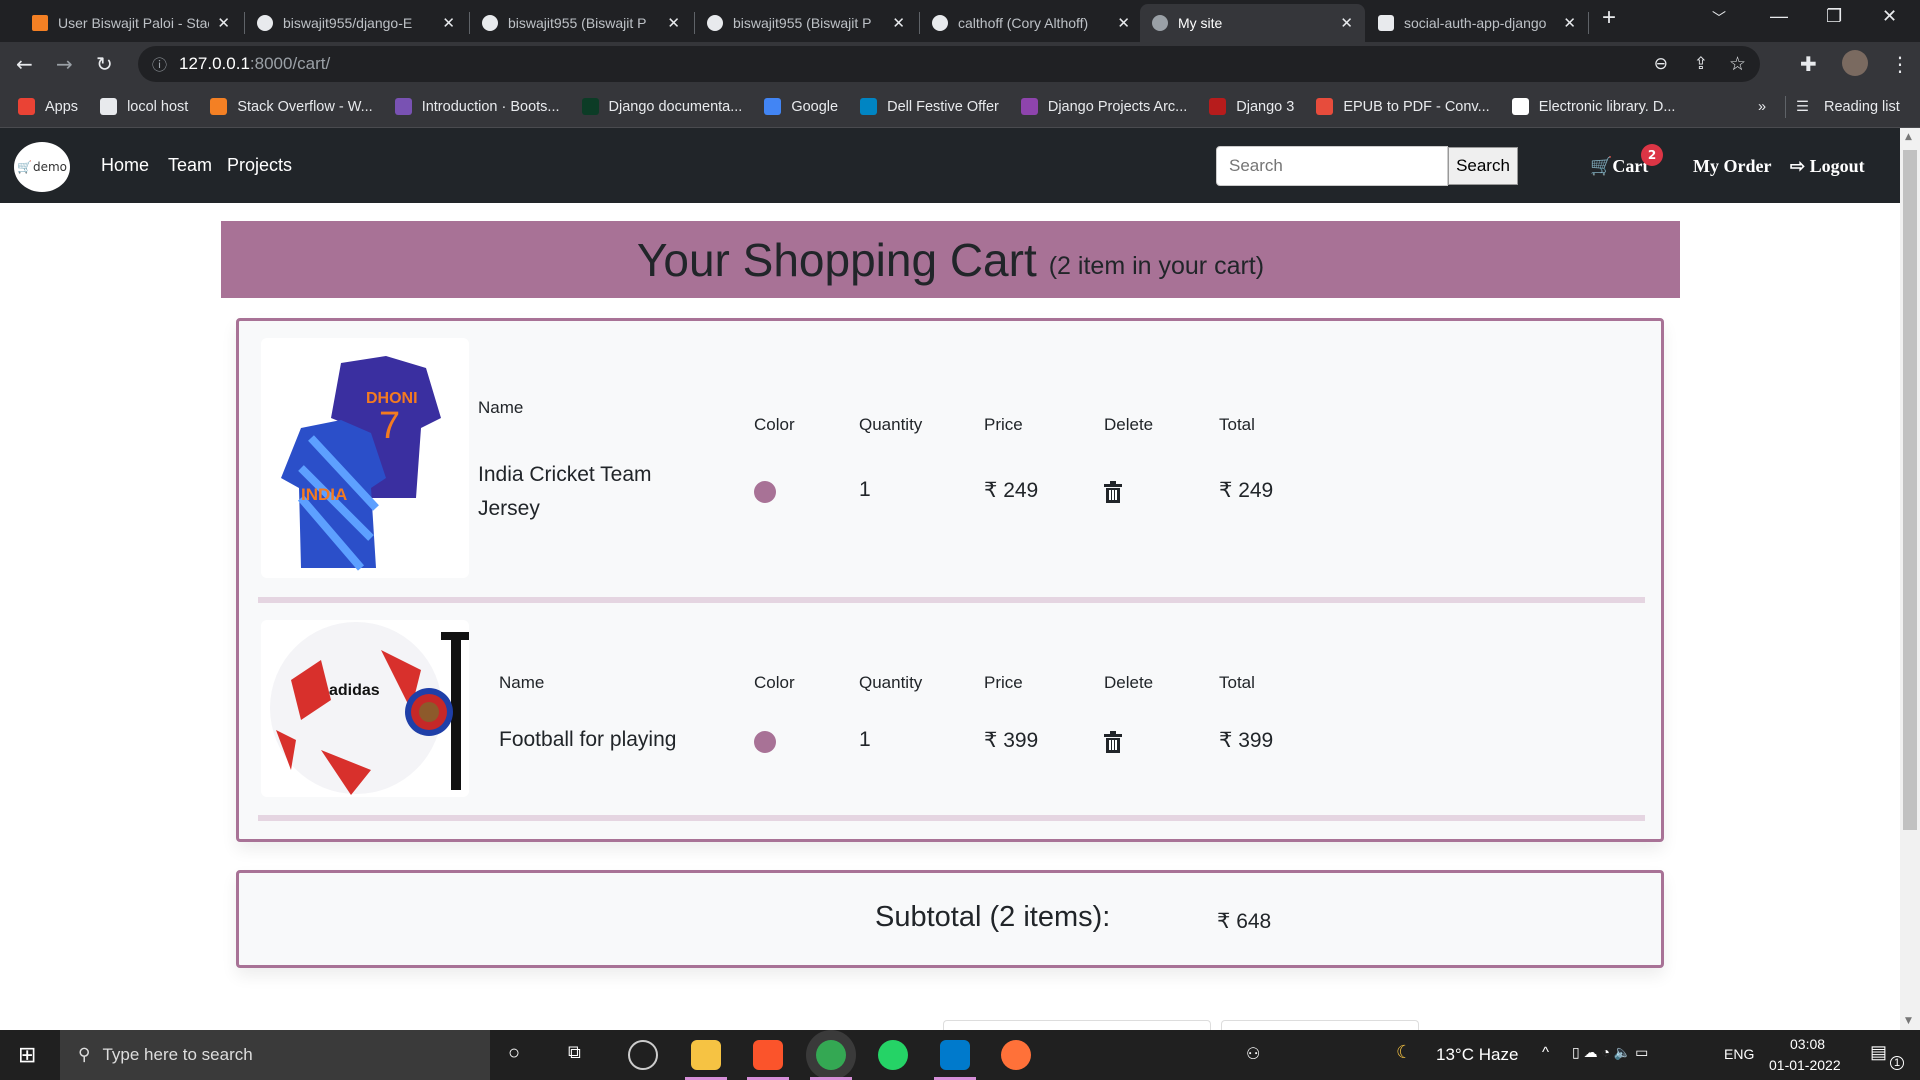  Describe the element at coordinates (1900, 64) in the screenshot. I see `menu-icon: ⋮` at that location.